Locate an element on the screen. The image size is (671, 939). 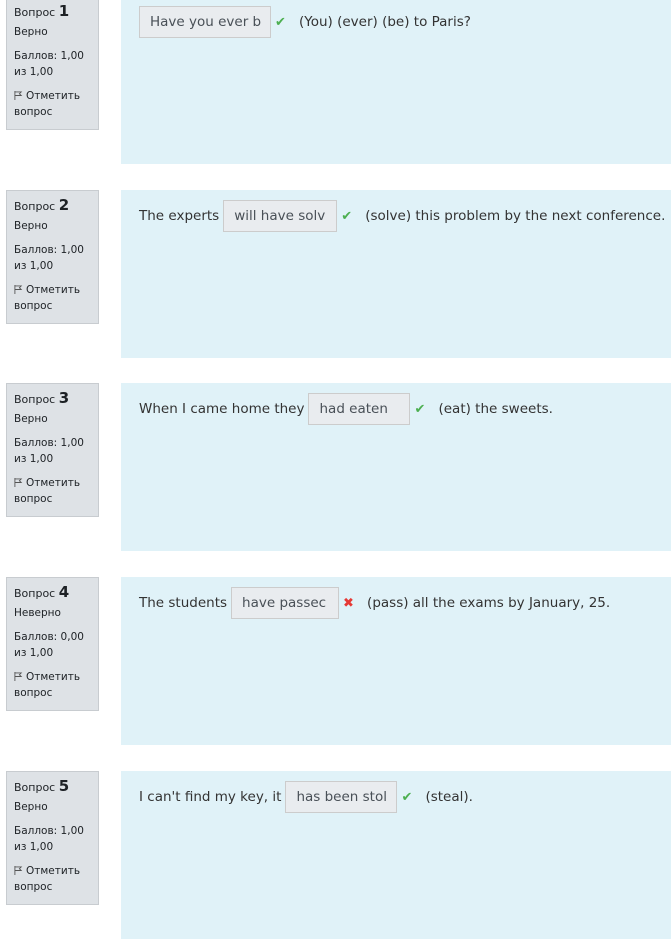
question-number: Вопрос 5 is located at coordinates (42, 786).